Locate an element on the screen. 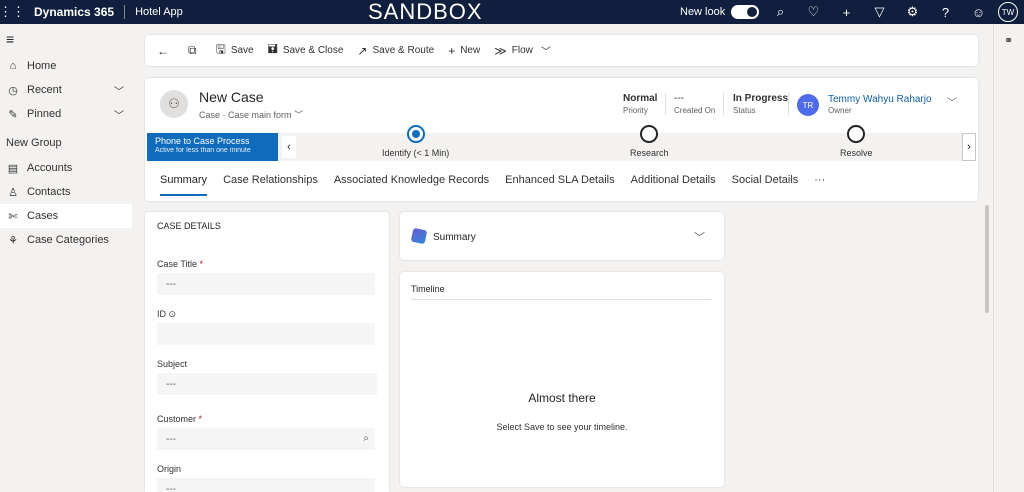  case-title-input: --- is located at coordinates (266, 284).